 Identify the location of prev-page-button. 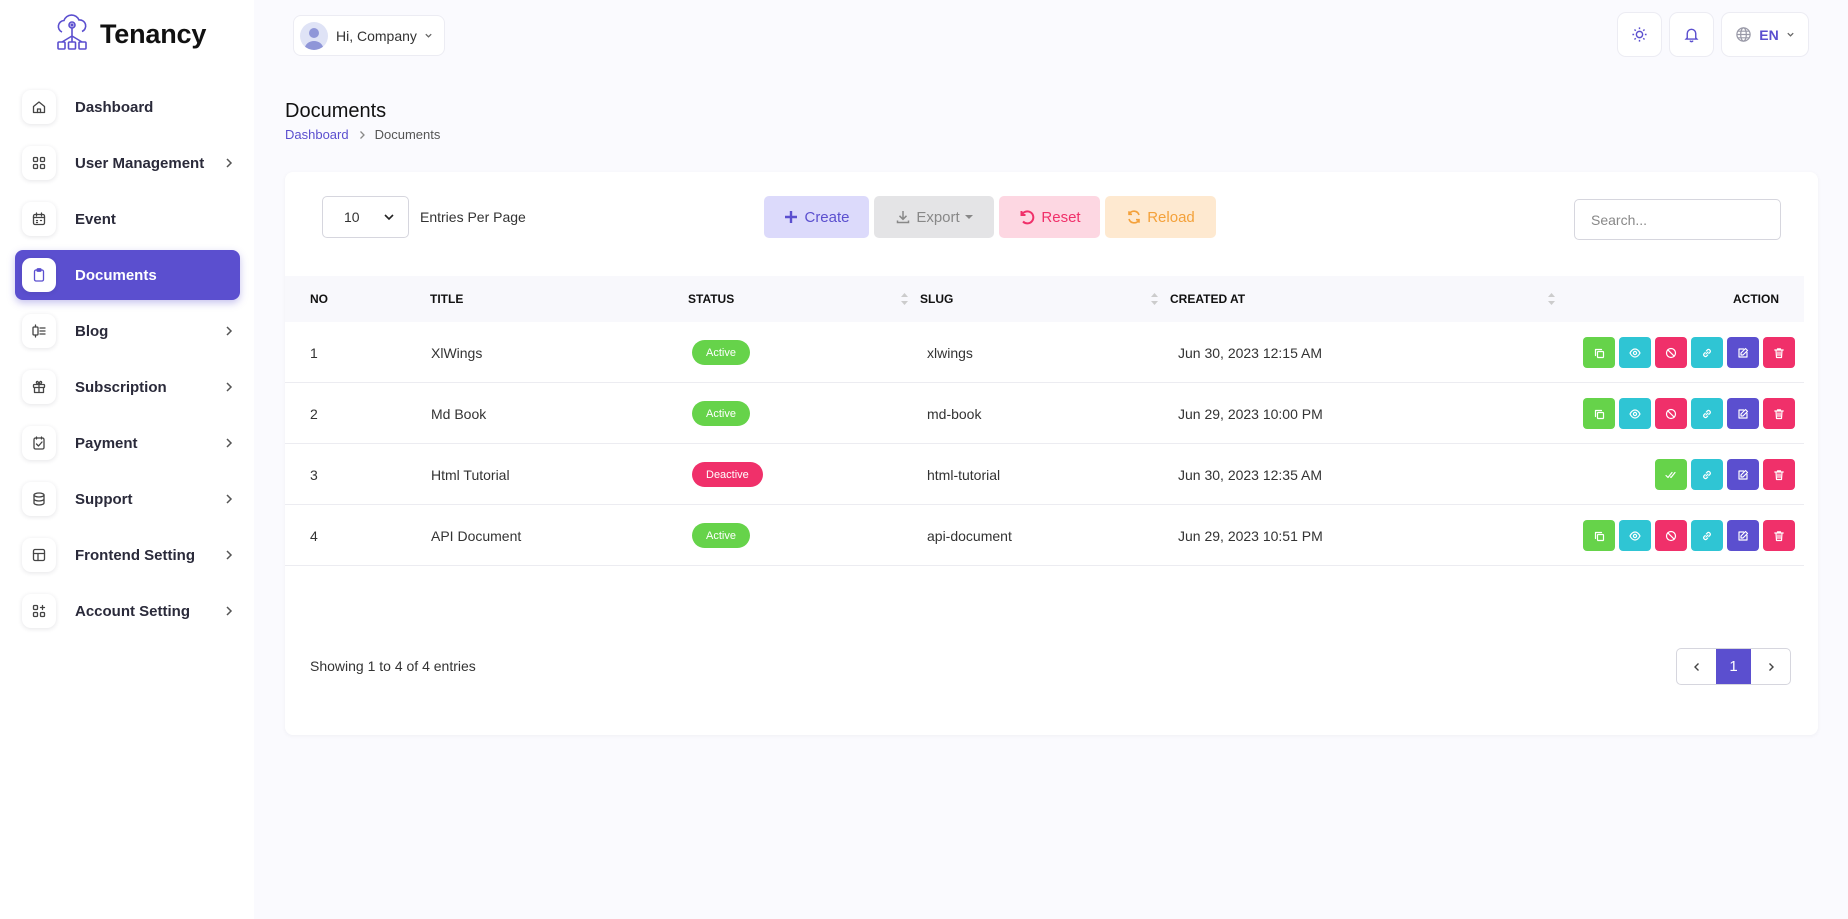
(1696, 666).